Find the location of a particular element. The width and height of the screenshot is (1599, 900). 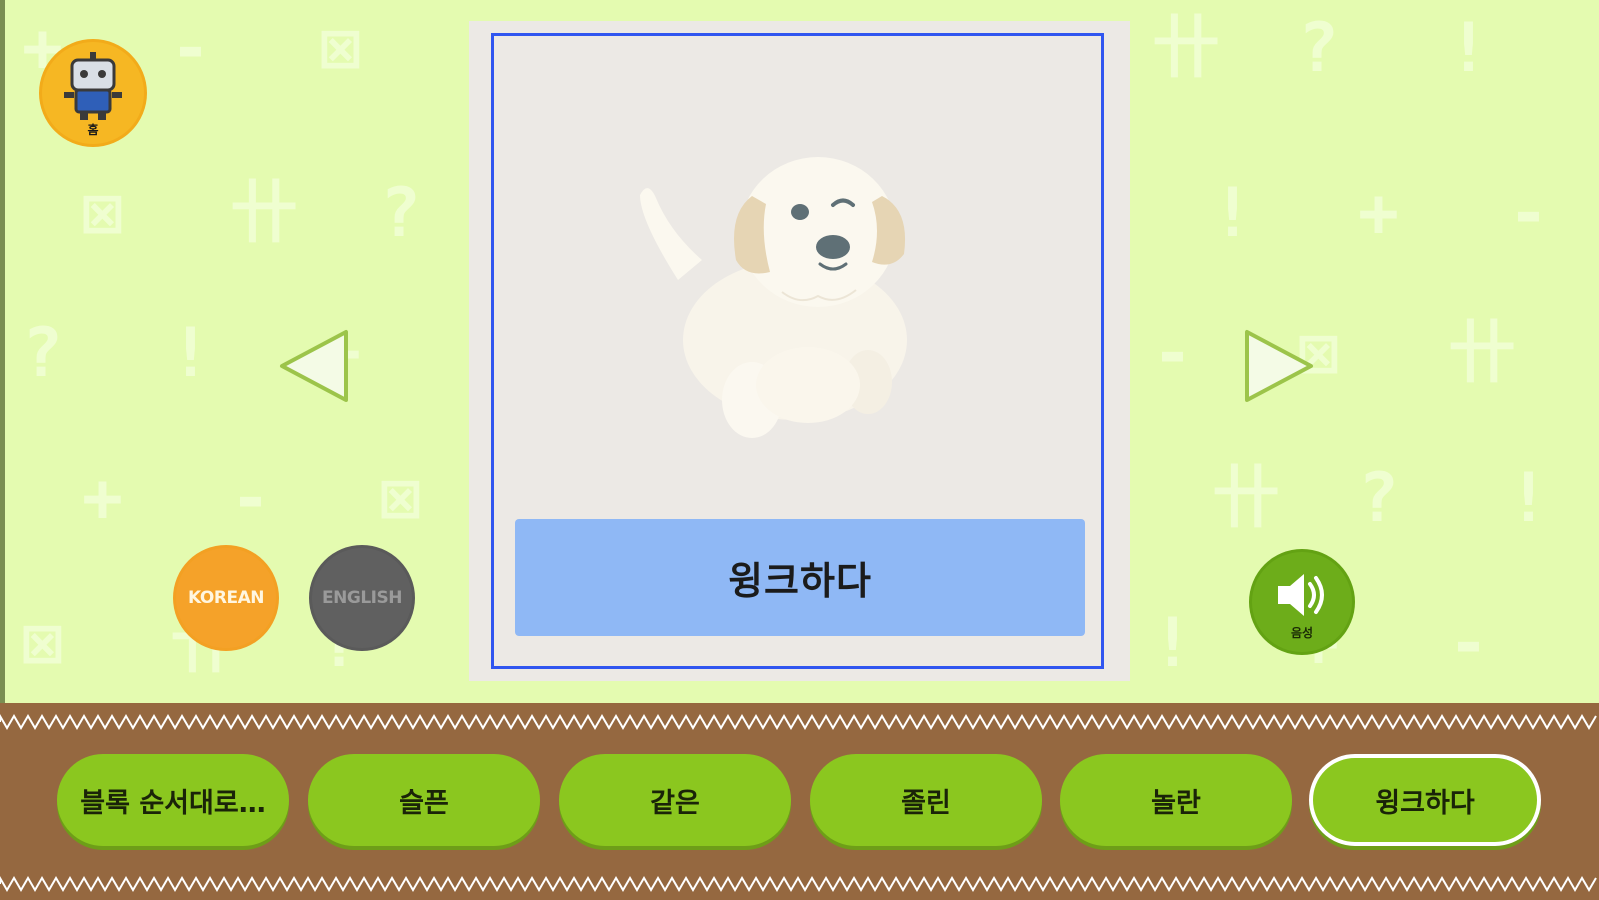

word-tab-sad: 슬픈 is located at coordinates (424, 800).